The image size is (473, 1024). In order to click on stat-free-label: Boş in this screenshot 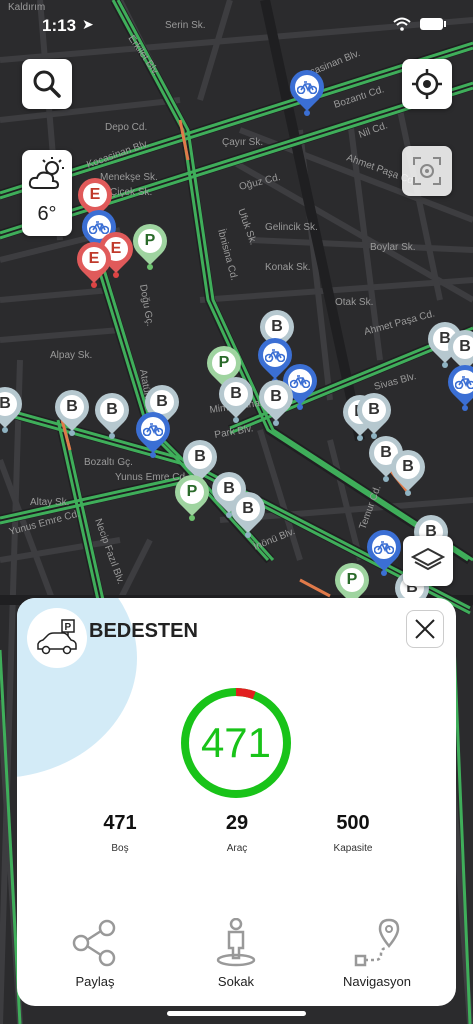, I will do `click(120, 848)`.